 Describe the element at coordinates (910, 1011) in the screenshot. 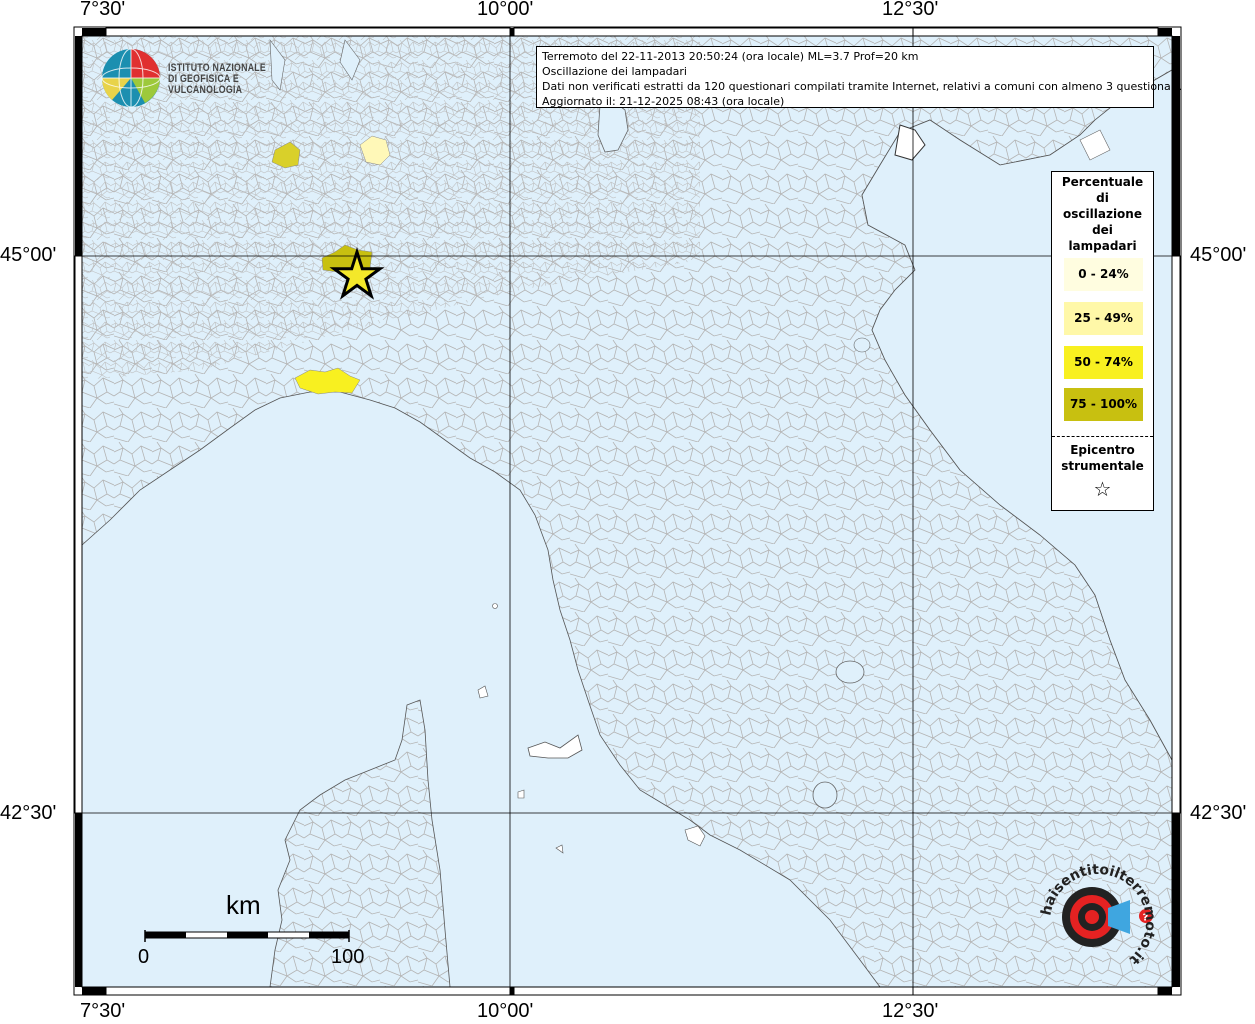

I see `tick-bottom-12-30: 12°30'` at that location.